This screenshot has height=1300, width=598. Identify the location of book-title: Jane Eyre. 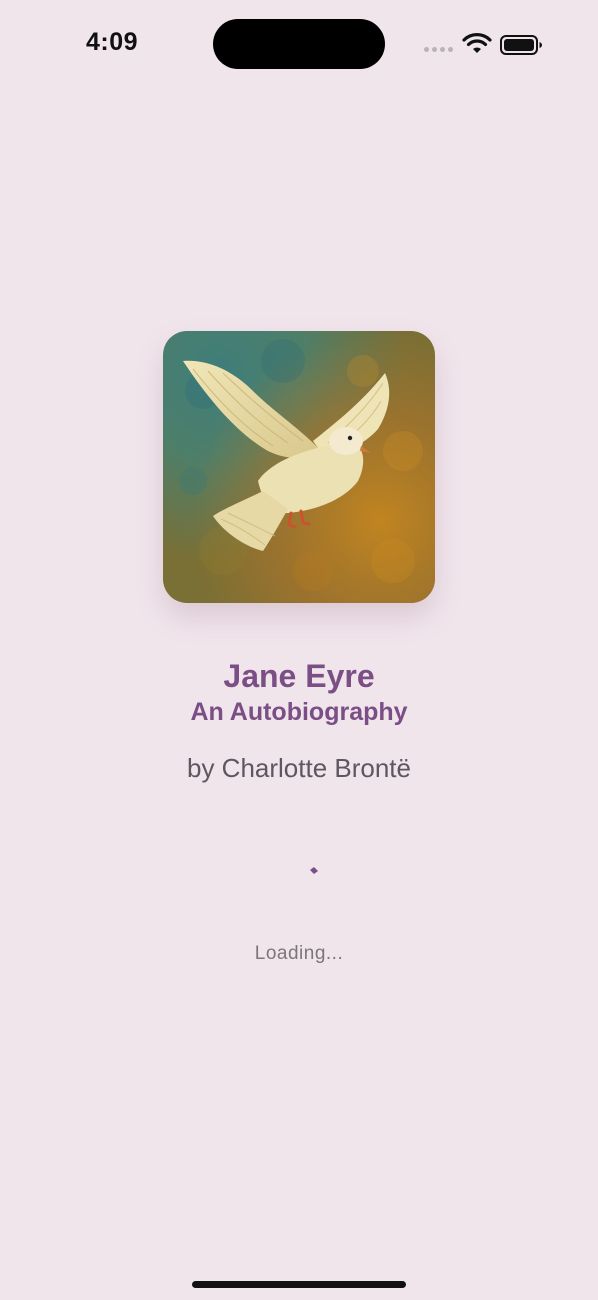
(299, 676).